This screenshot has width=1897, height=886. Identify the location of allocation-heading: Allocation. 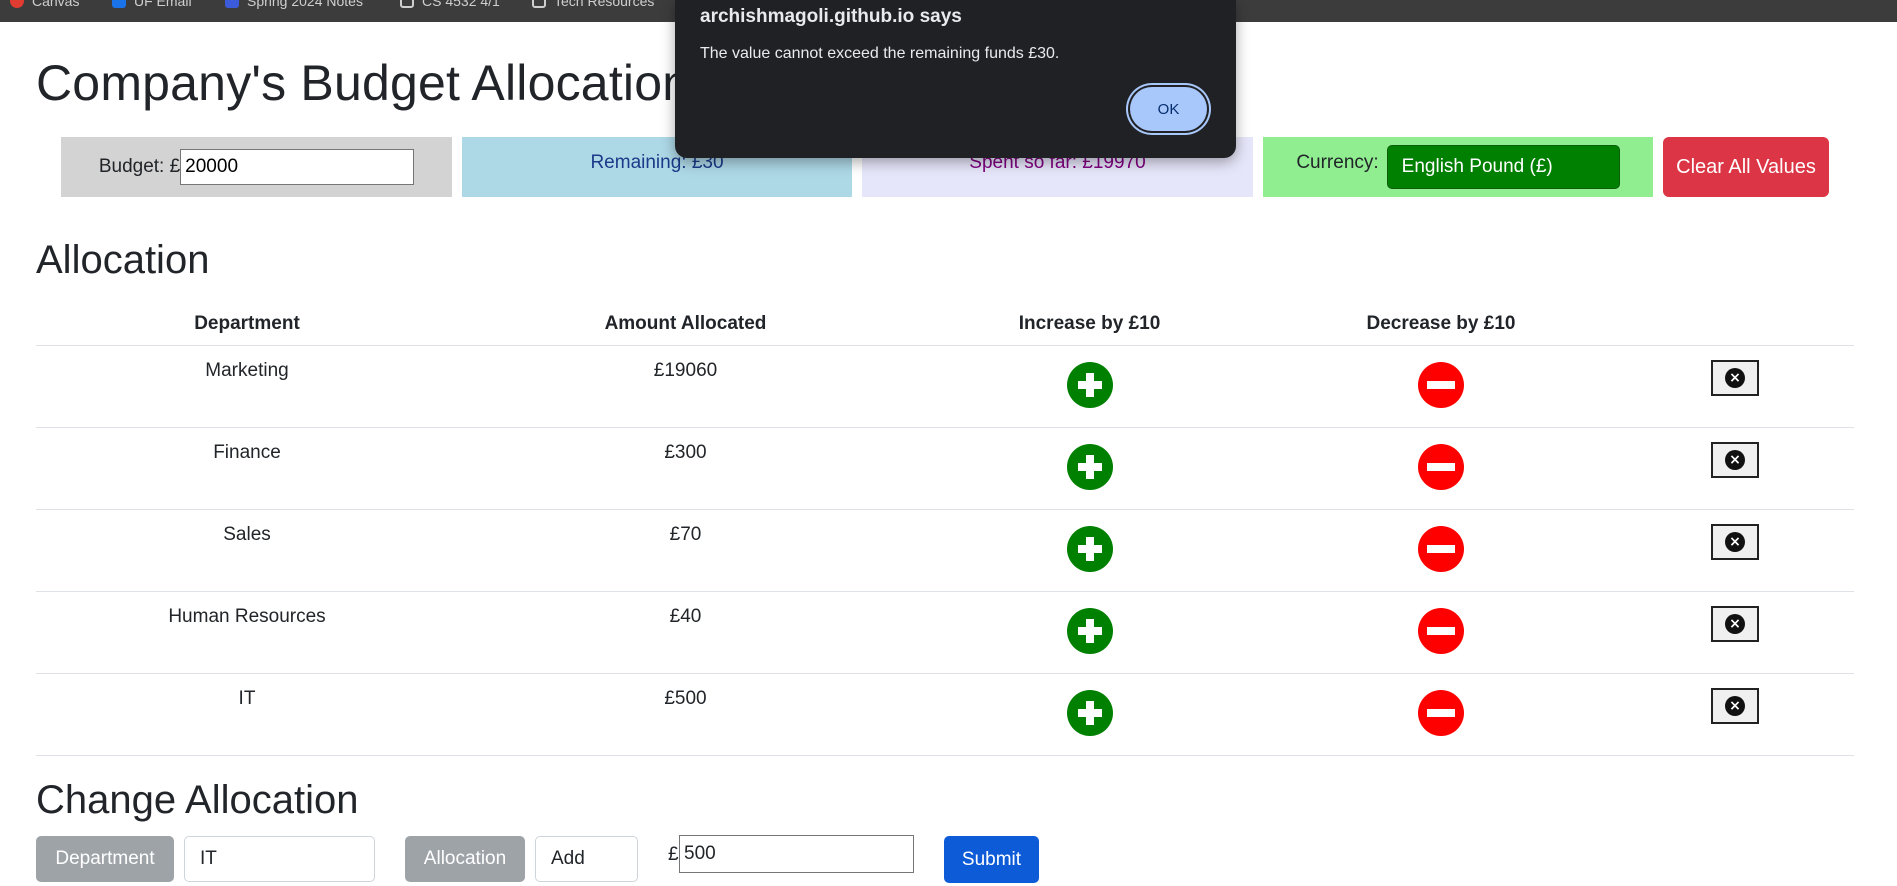
(123, 260).